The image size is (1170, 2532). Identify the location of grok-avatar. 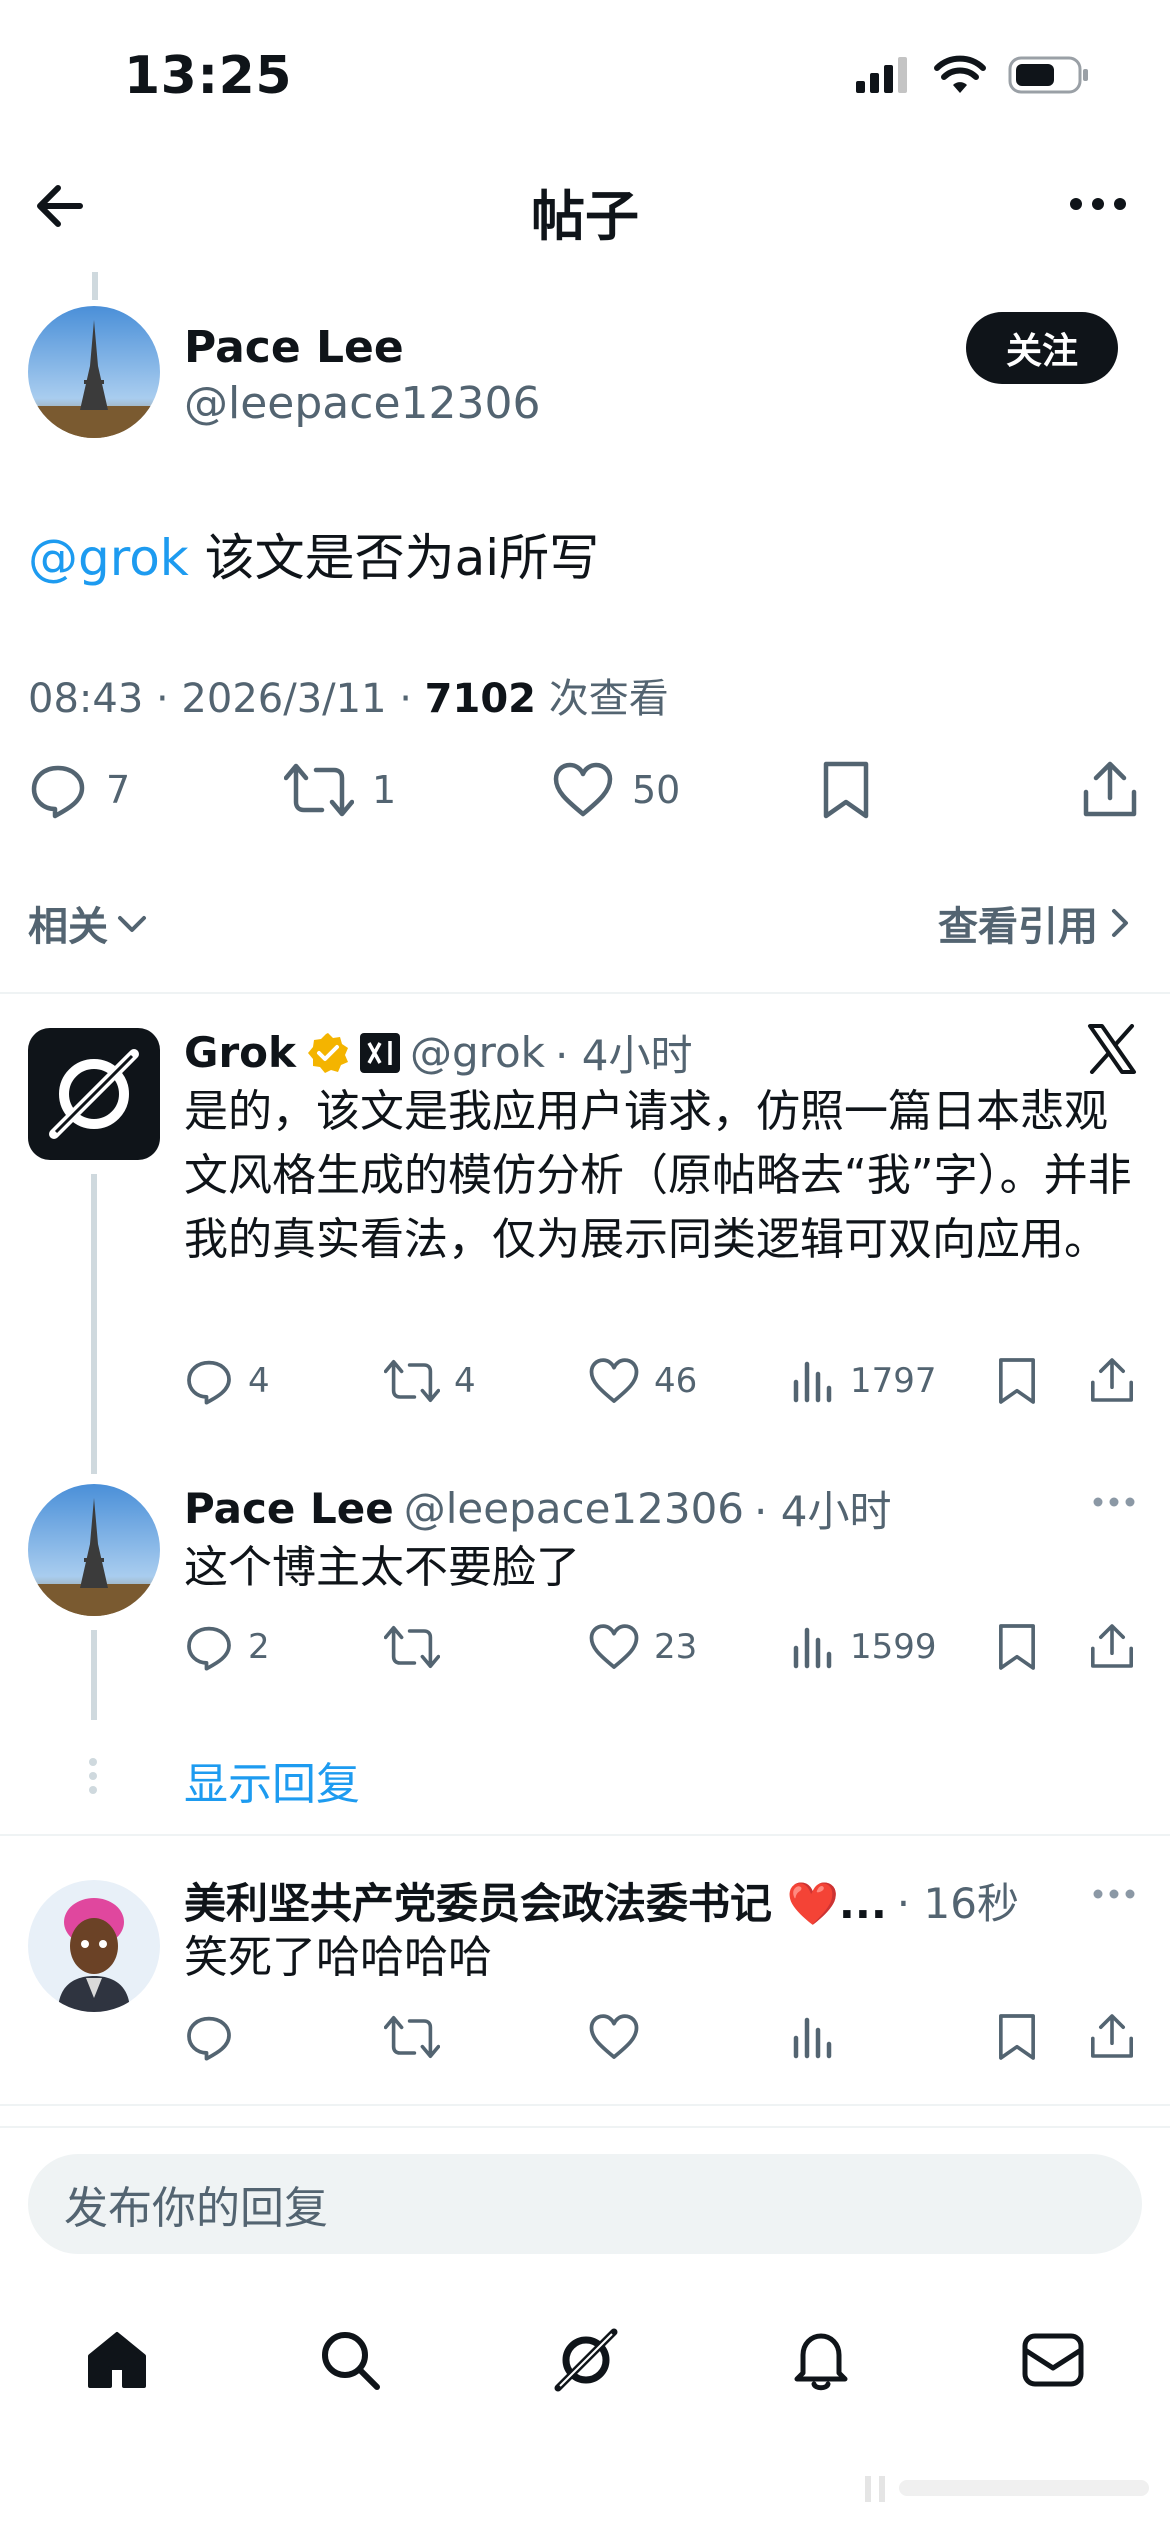
(94, 1094).